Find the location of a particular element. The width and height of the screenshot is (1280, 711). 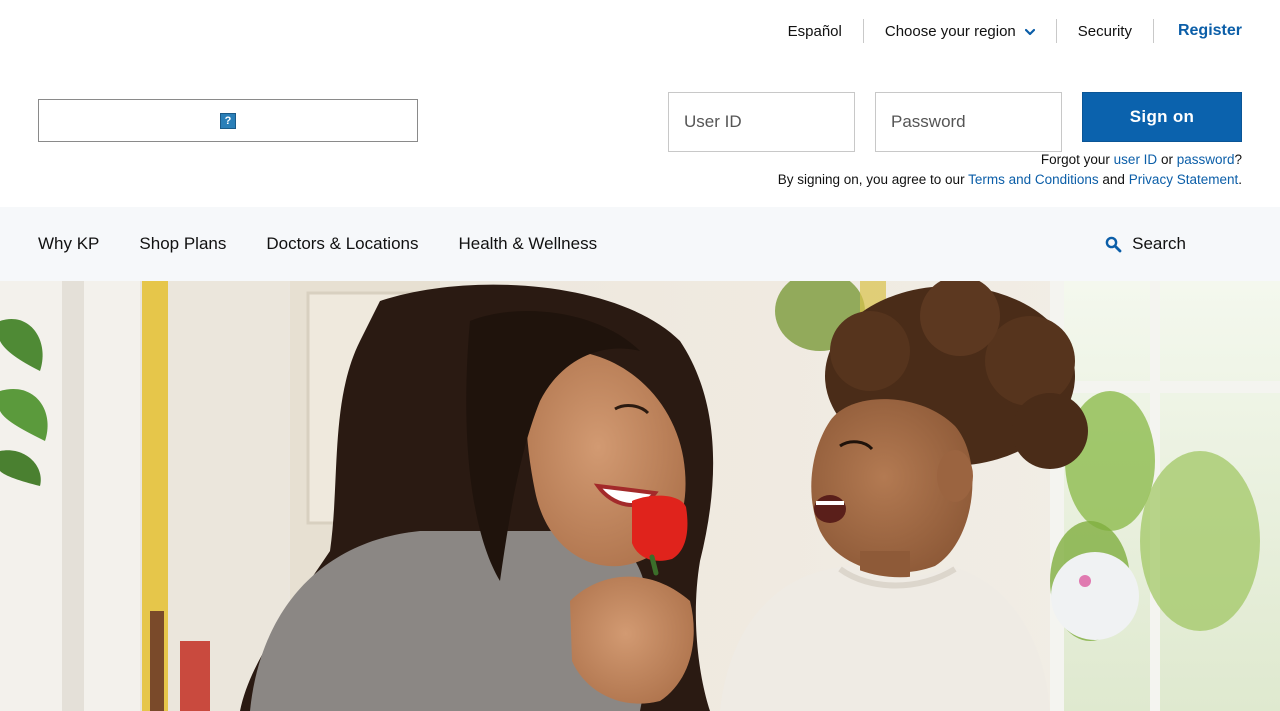

nav-doctors-locations: Doctors & Locations is located at coordinates (342, 244).